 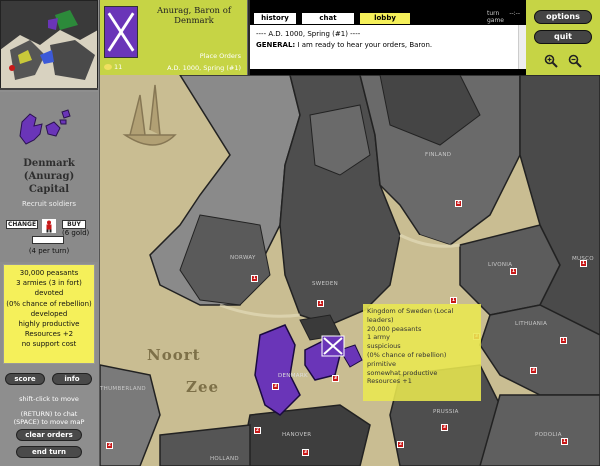 What do you see at coordinates (364, 45) in the screenshot?
I see `message-text: I am ready to hear your orders, Baron.` at bounding box center [364, 45].